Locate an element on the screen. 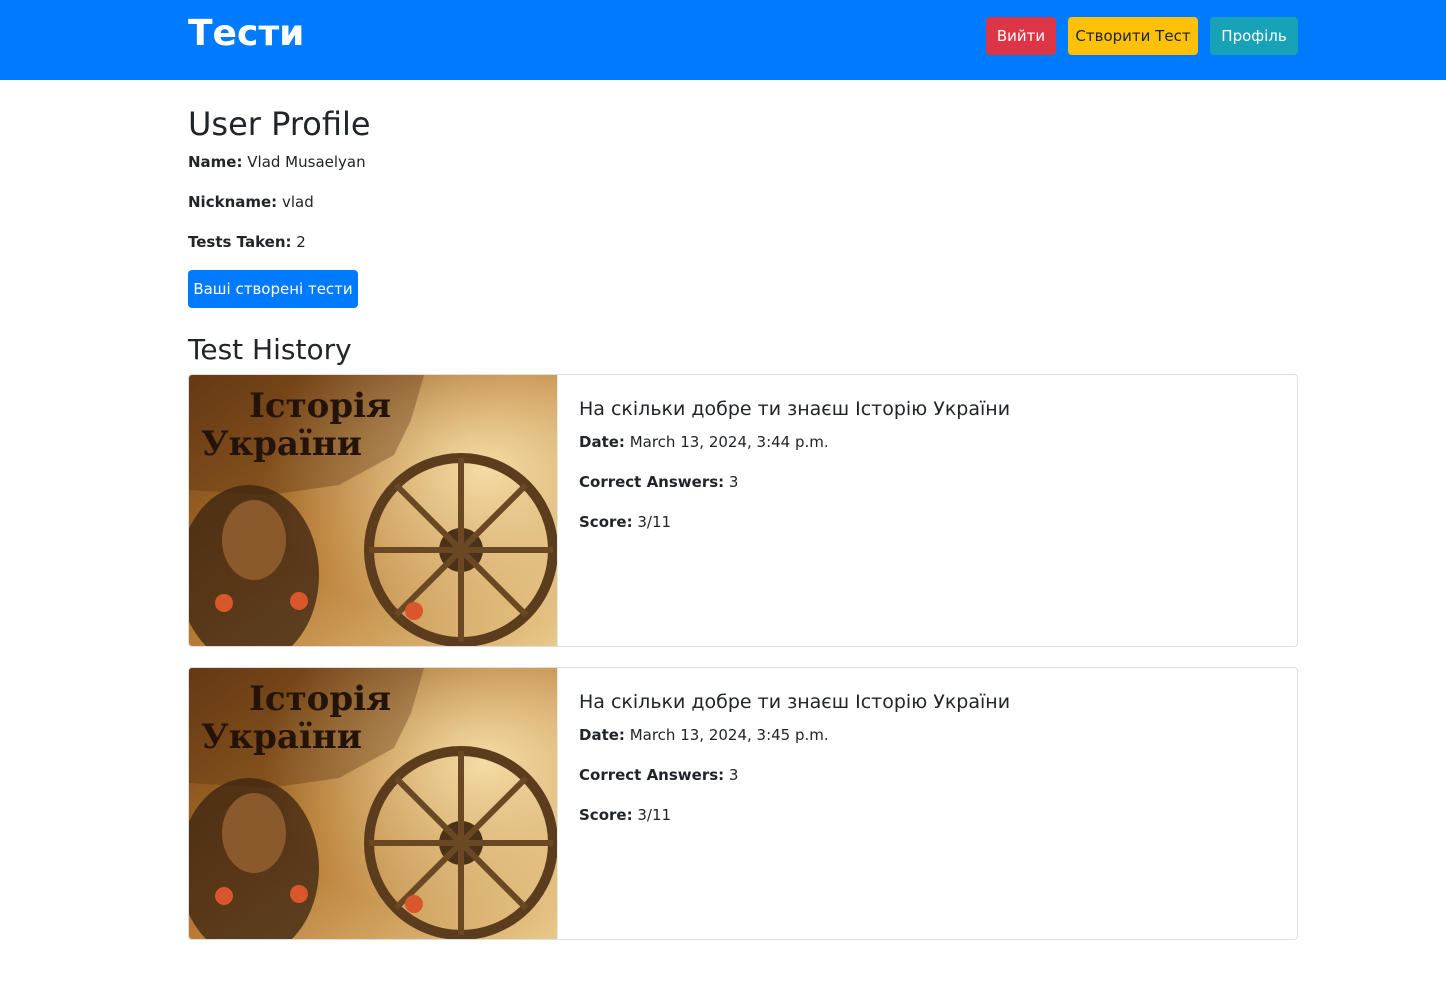  page-title: User Profile is located at coordinates (279, 124).